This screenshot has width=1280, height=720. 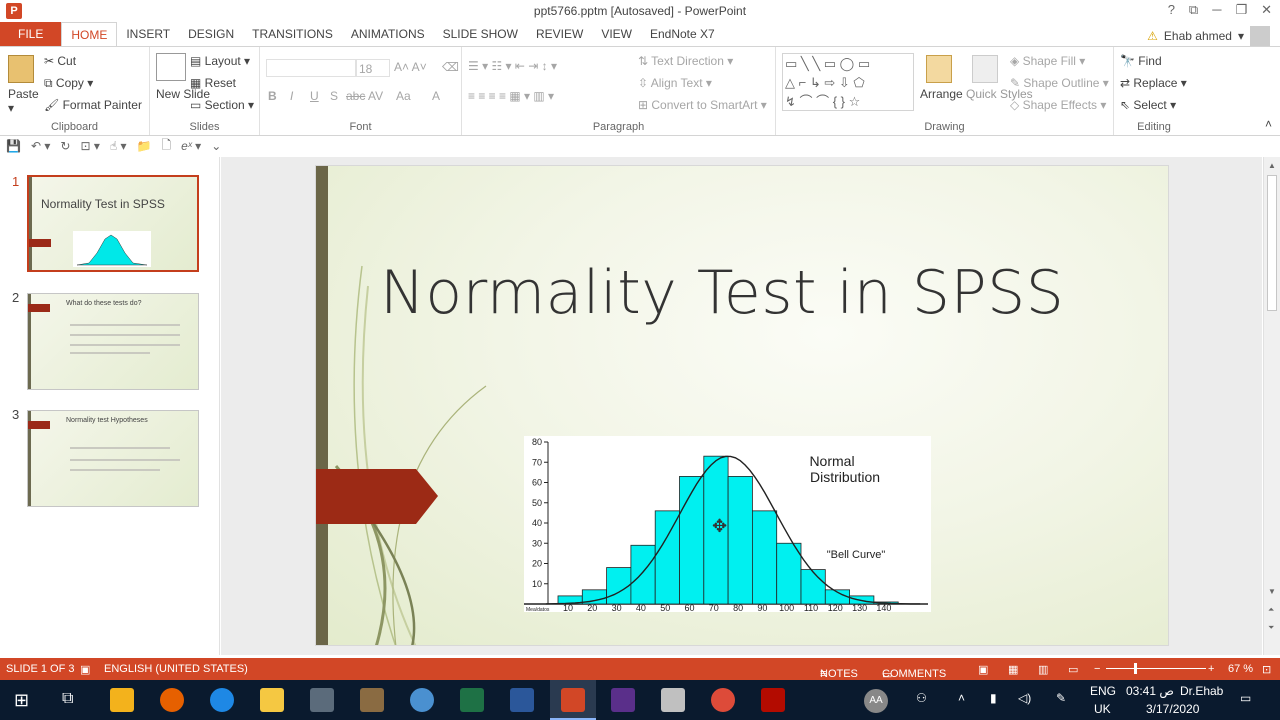 I want to click on user-account: ⚠ Ehab ahmed ▾, so click(x=1208, y=36).